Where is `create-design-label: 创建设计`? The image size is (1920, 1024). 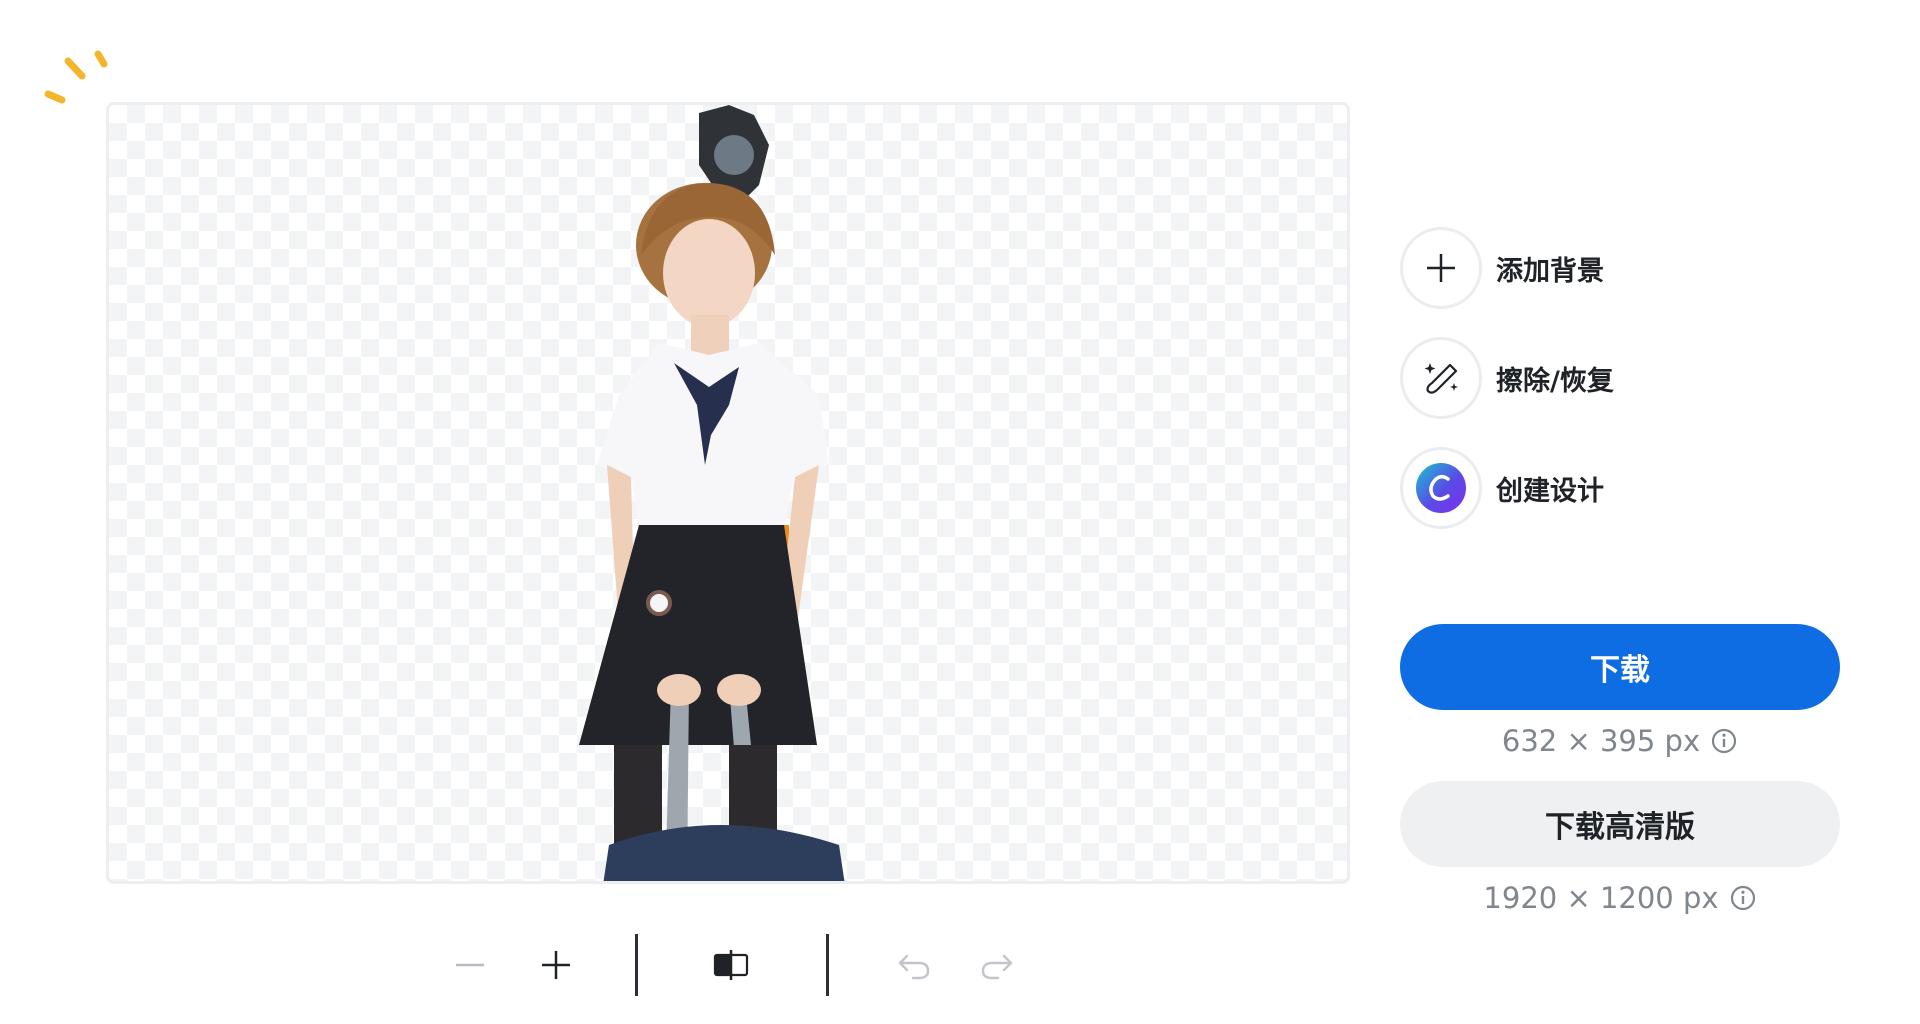
create-design-label: 创建设计 is located at coordinates (1550, 491).